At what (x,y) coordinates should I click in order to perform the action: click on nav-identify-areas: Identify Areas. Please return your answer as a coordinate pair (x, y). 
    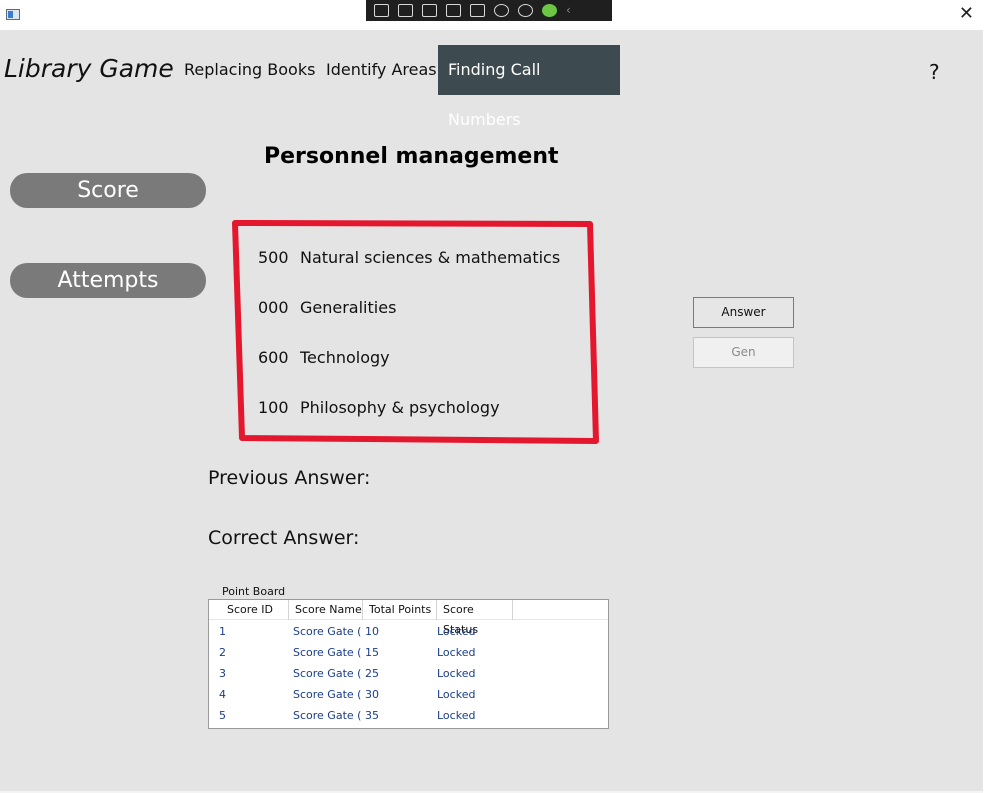
    Looking at the image, I should click on (381, 70).